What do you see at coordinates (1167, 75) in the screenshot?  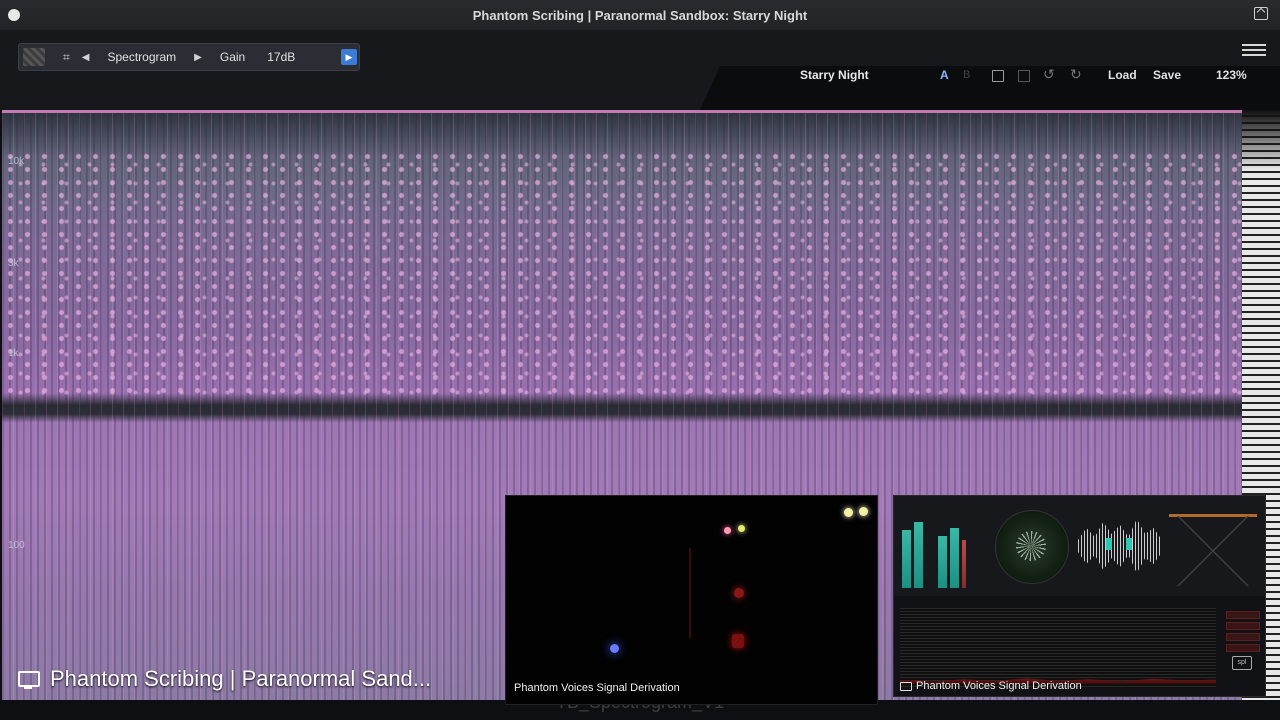 I see `save-button: Save` at bounding box center [1167, 75].